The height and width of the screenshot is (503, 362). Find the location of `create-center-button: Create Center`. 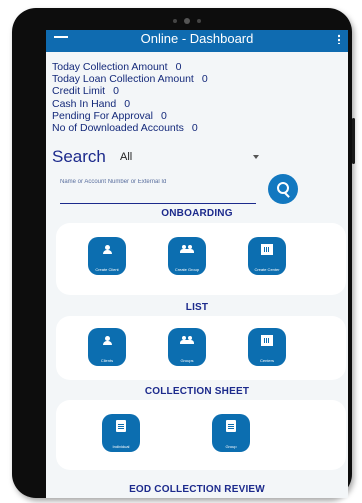

create-center-button: Create Center is located at coordinates (267, 256).